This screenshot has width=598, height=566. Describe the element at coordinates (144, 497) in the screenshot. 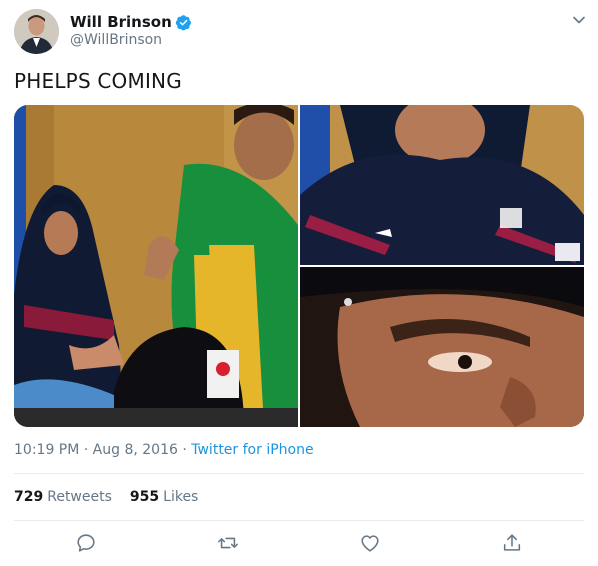

I see `likes-count: 955` at that location.